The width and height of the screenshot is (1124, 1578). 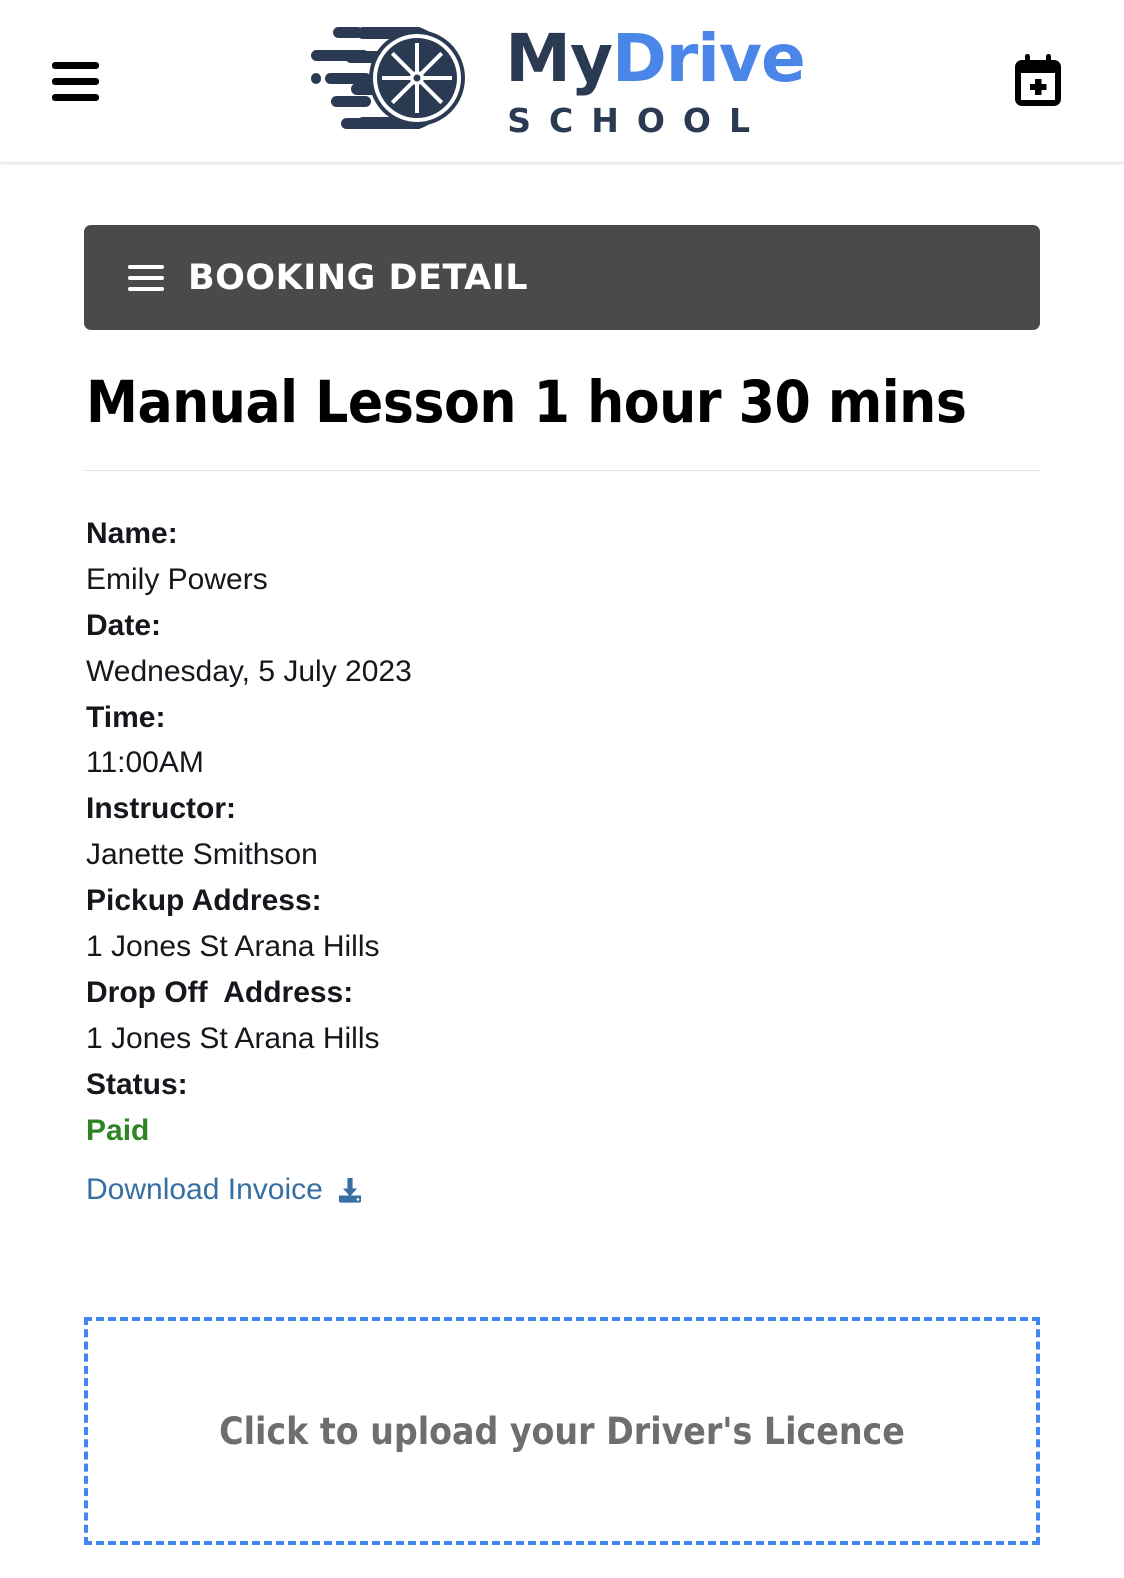 I want to click on booking-detail-header-bar: BOOKING DETAIL, so click(x=562, y=277).